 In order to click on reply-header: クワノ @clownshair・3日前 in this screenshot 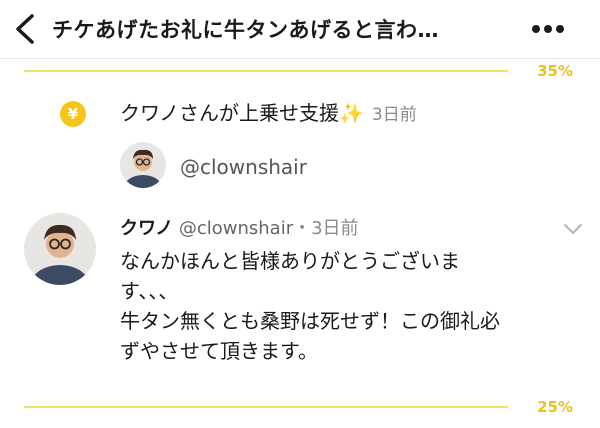, I will do `click(239, 229)`.